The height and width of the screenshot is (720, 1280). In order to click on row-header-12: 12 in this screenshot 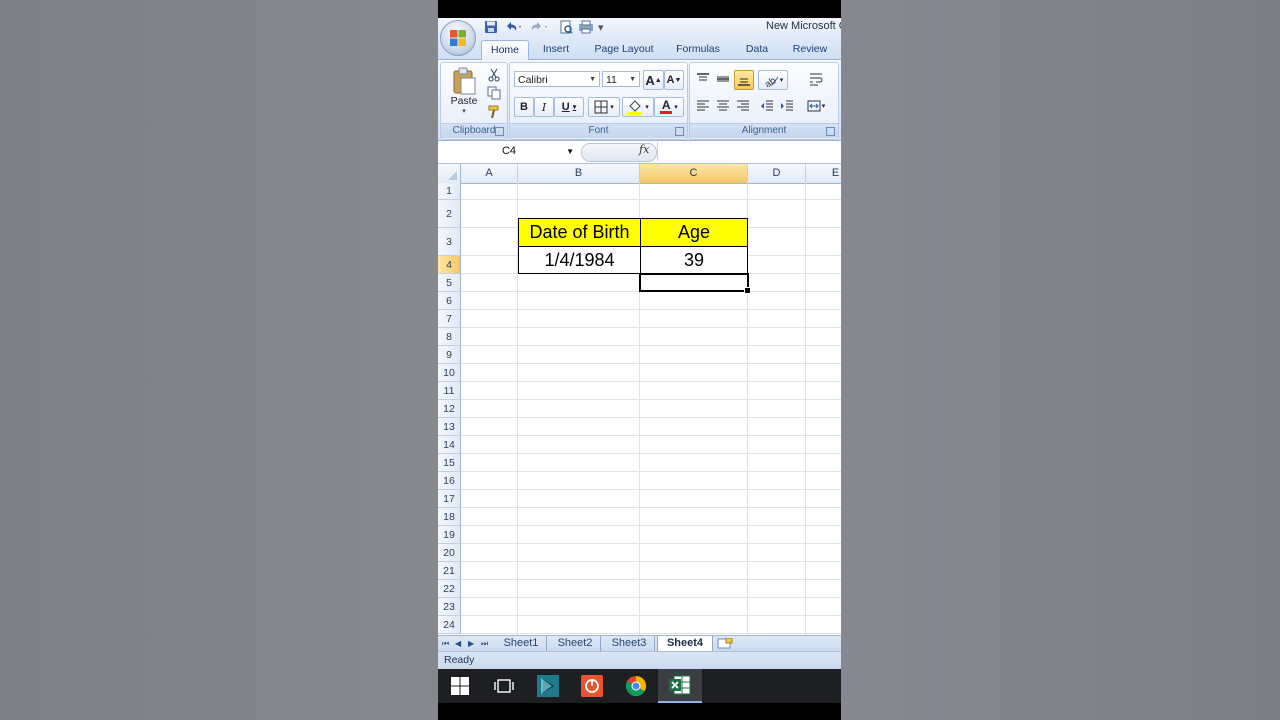, I will do `click(449, 409)`.